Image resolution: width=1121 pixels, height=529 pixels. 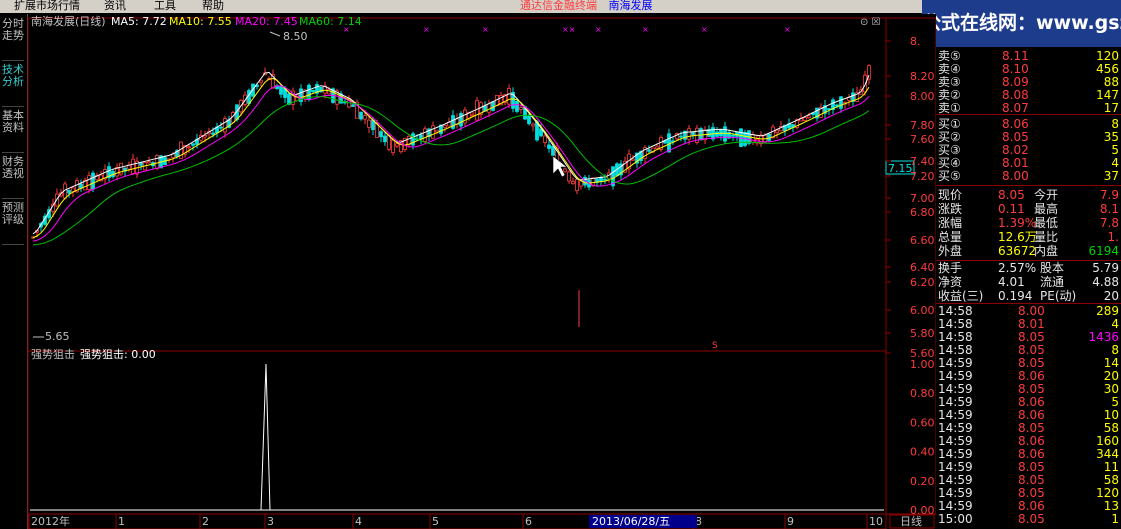 I want to click on ma60-label: MA60: 7.14, so click(x=330, y=21).